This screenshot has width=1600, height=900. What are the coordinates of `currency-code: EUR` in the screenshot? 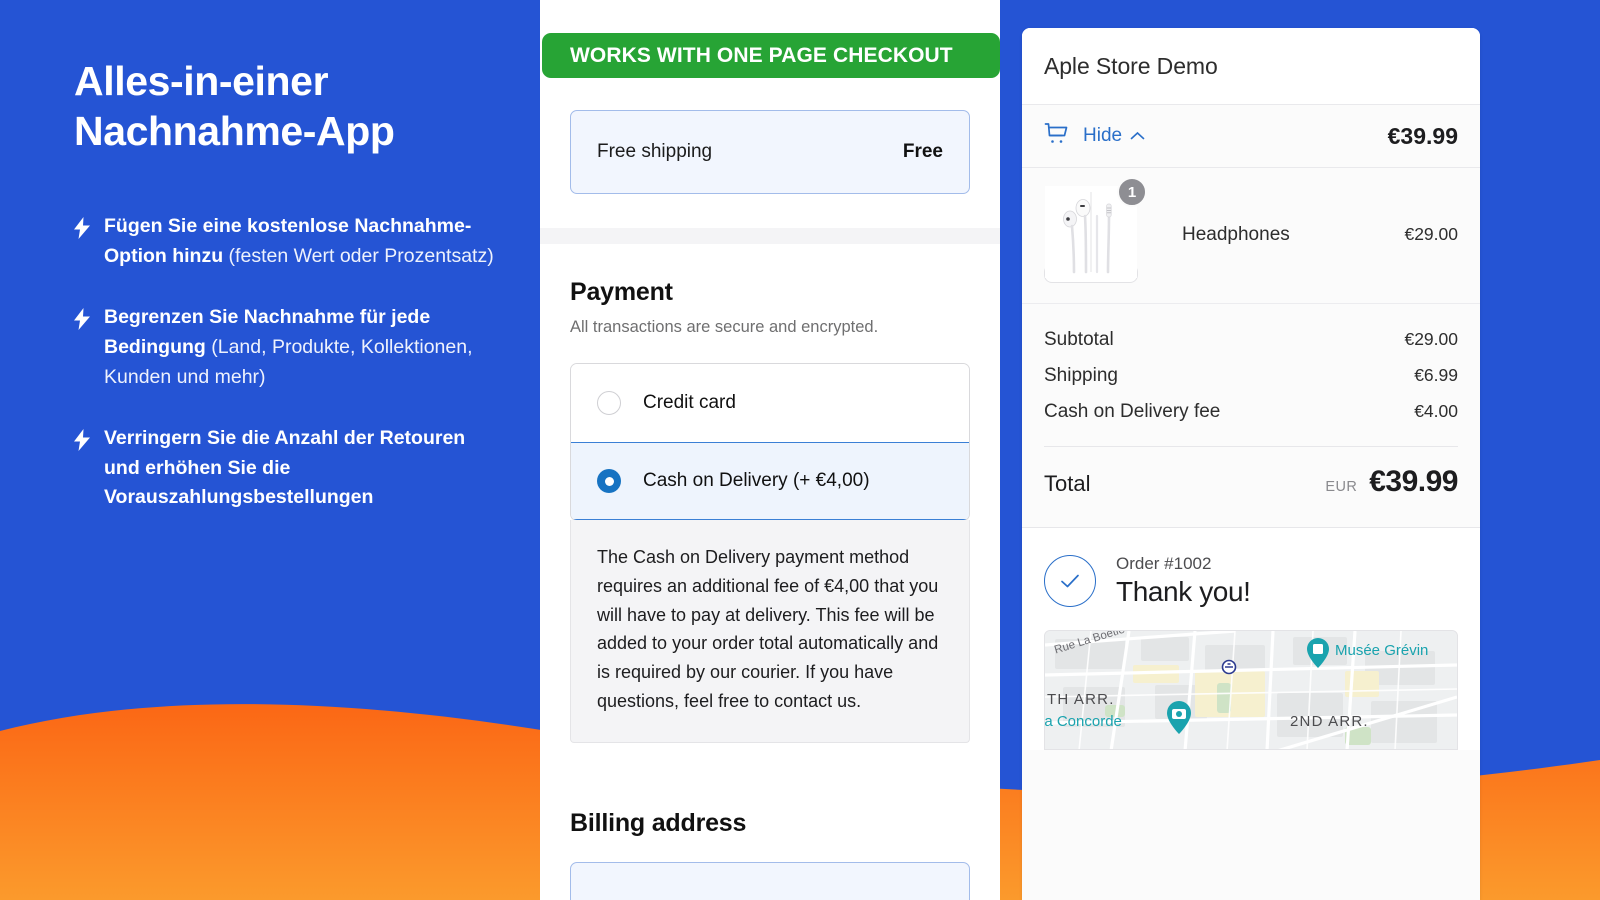 It's located at (1341, 487).